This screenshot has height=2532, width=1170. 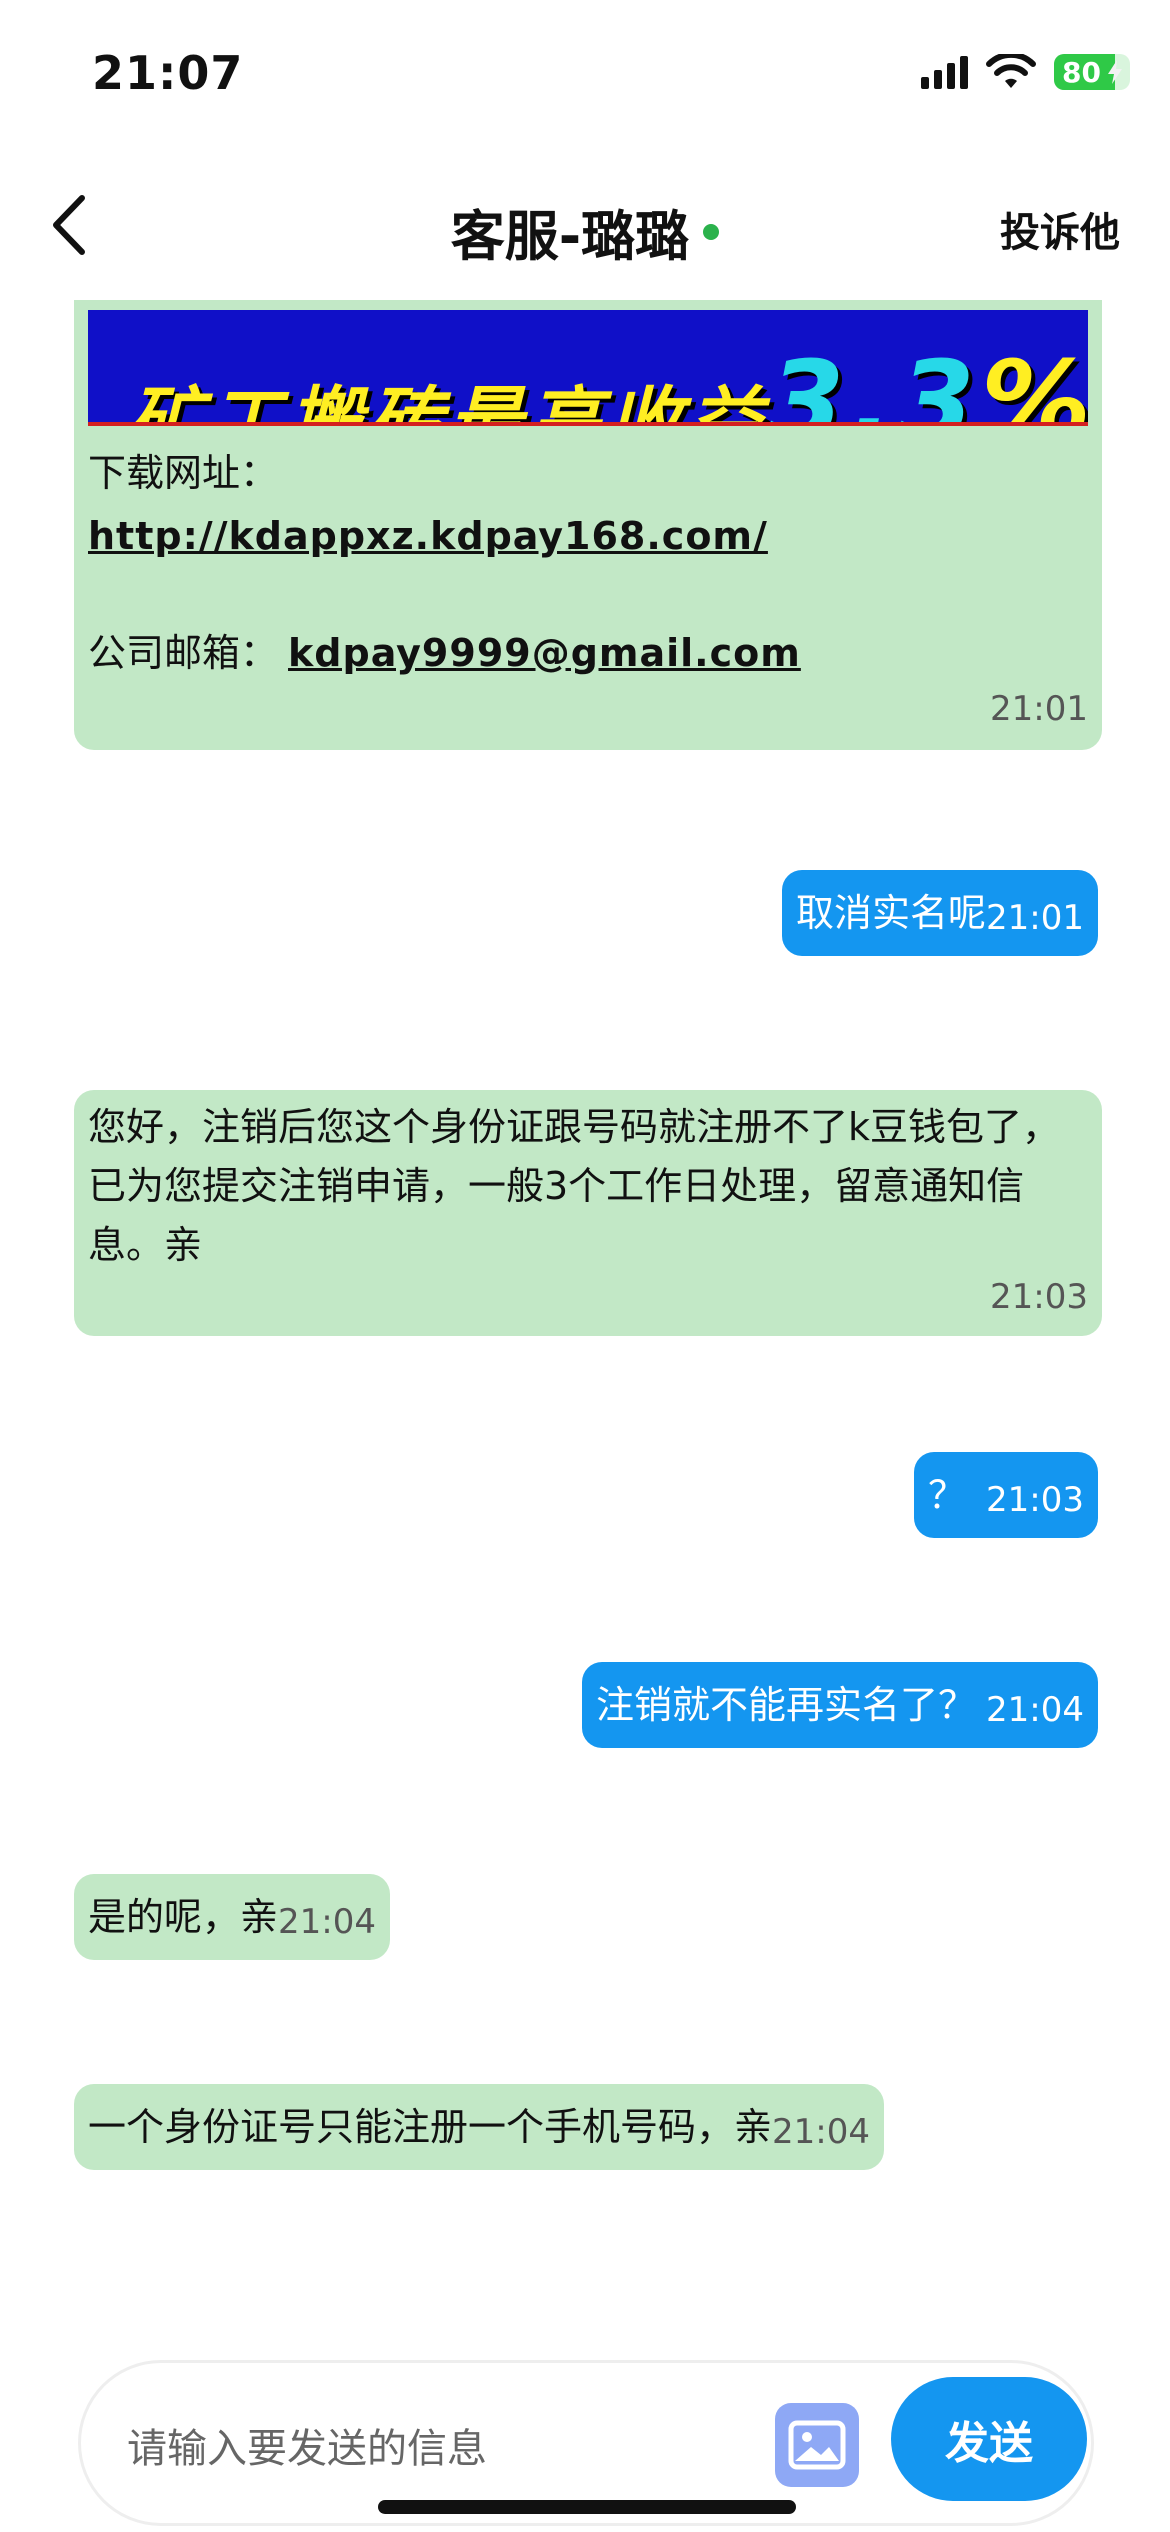 I want to click on banner-percent-sign: %, so click(x=1034, y=381).